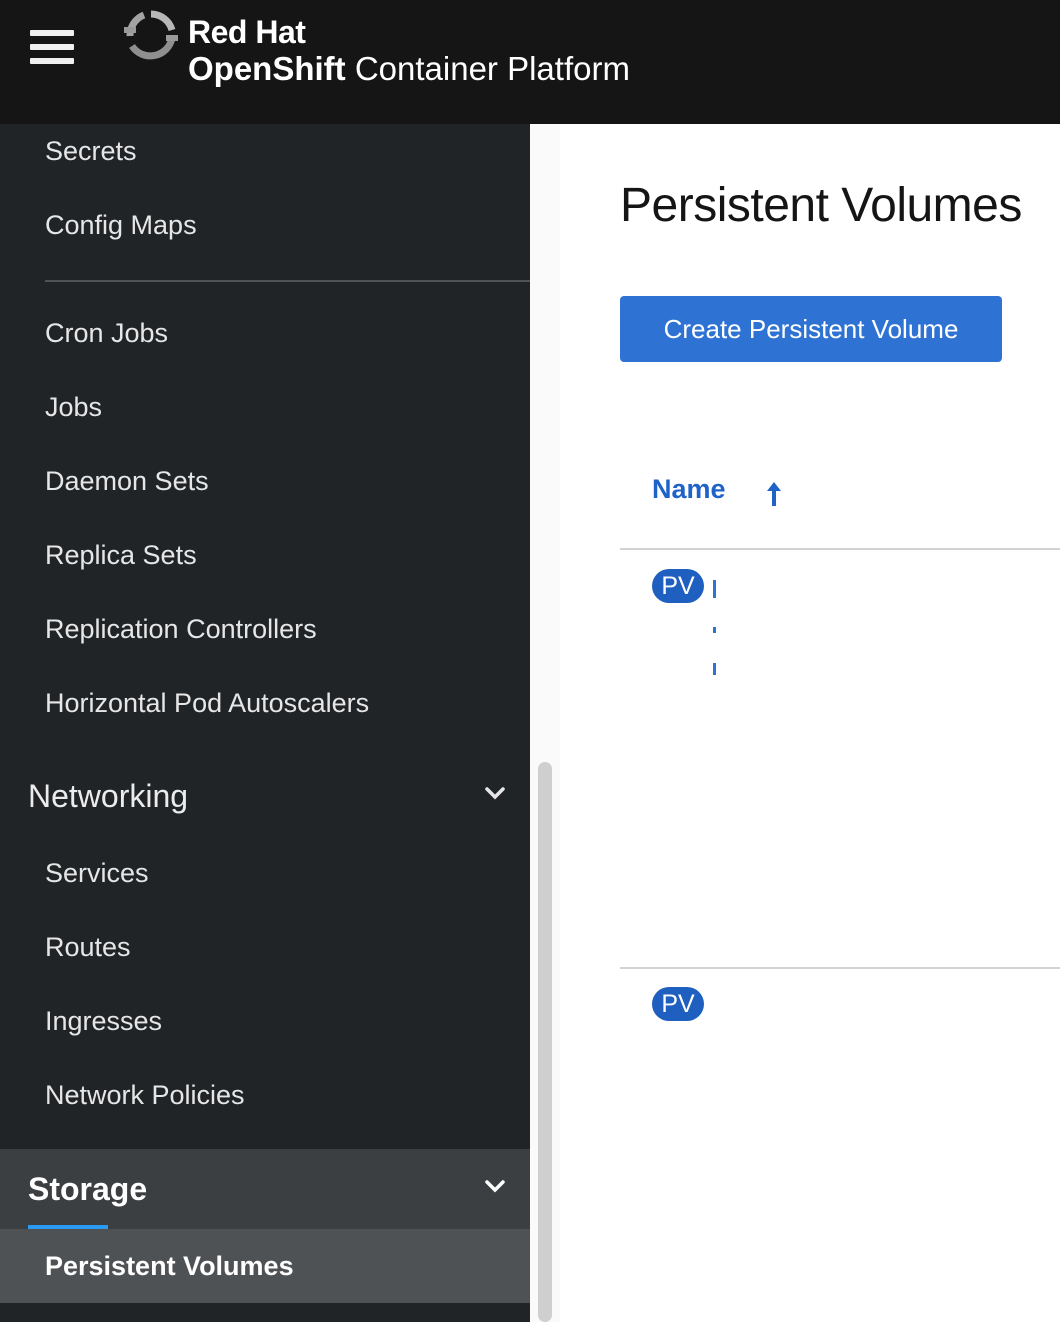 This screenshot has height=1322, width=1060. Describe the element at coordinates (265, 873) in the screenshot. I see `sidebar-item-services: Services` at that location.